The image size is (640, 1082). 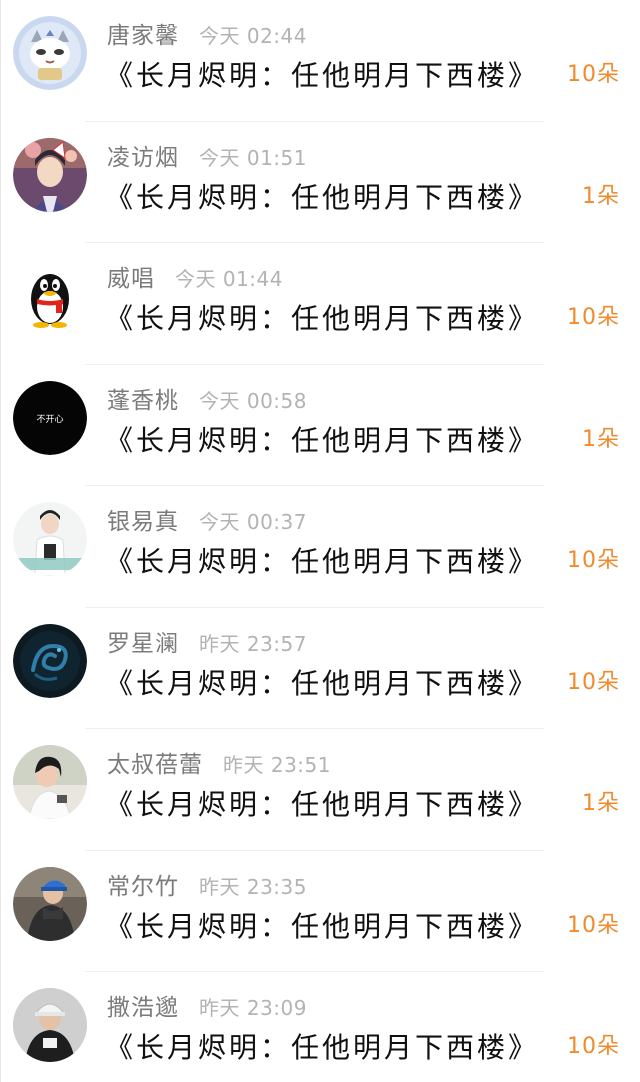 I want to click on list-item: 撒浩邈 昨天 23:09 《长月烬明：任他明月下西楼》 10朵, so click(x=320, y=1027).